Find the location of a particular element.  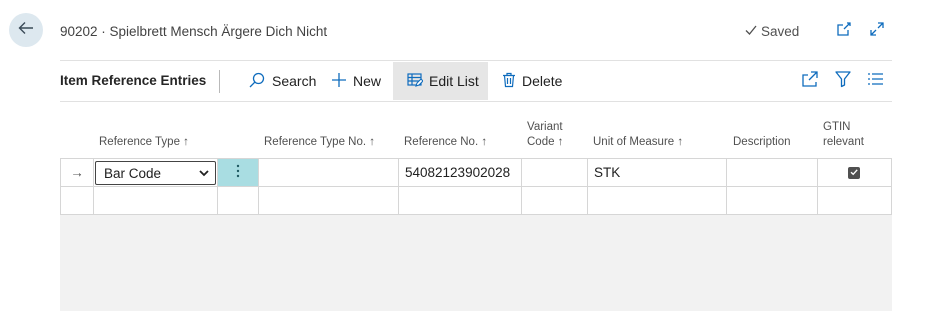

back-arrow-icon is located at coordinates (26, 30).